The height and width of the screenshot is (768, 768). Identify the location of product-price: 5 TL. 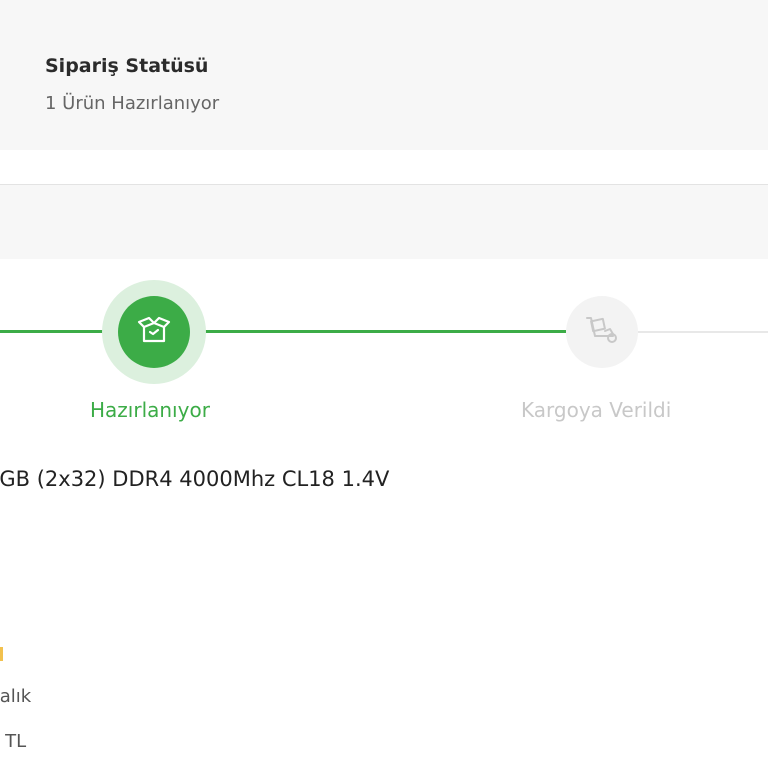
(13, 741).